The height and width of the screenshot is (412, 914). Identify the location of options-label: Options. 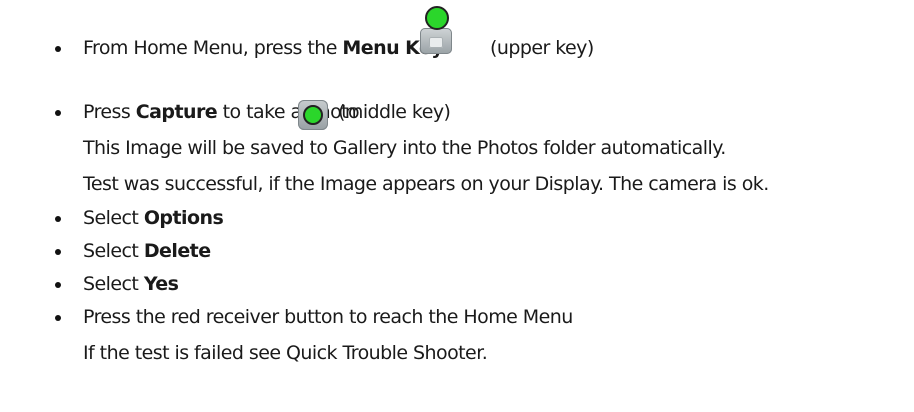
(183, 218).